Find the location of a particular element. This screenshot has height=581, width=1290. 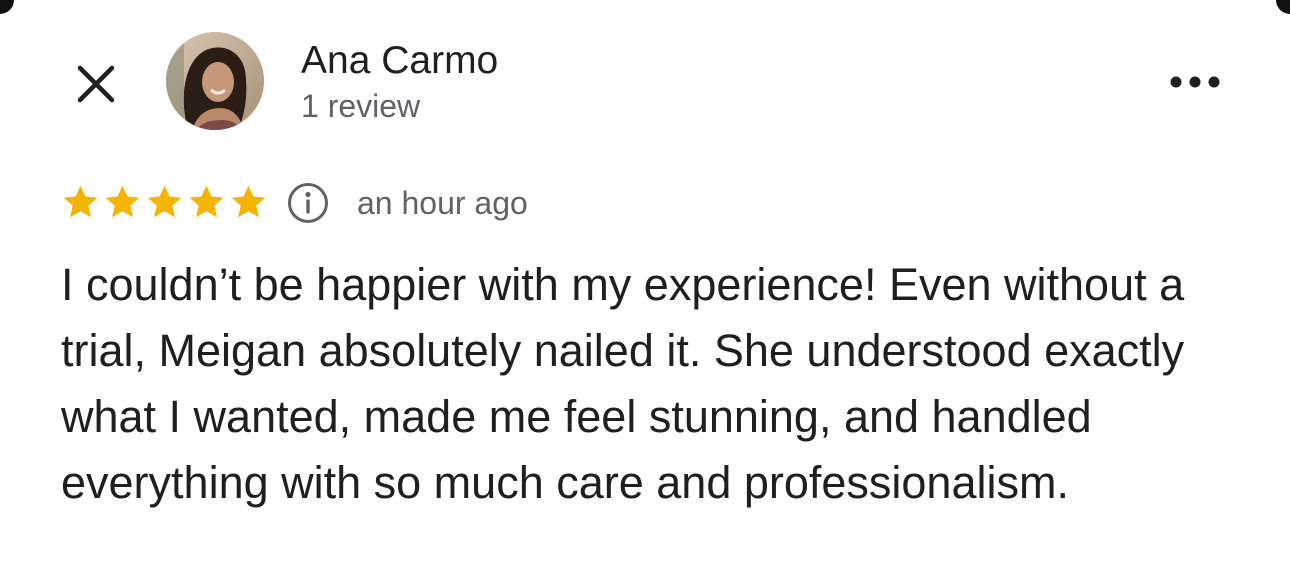

card-corner-left is located at coordinates (7, 7).